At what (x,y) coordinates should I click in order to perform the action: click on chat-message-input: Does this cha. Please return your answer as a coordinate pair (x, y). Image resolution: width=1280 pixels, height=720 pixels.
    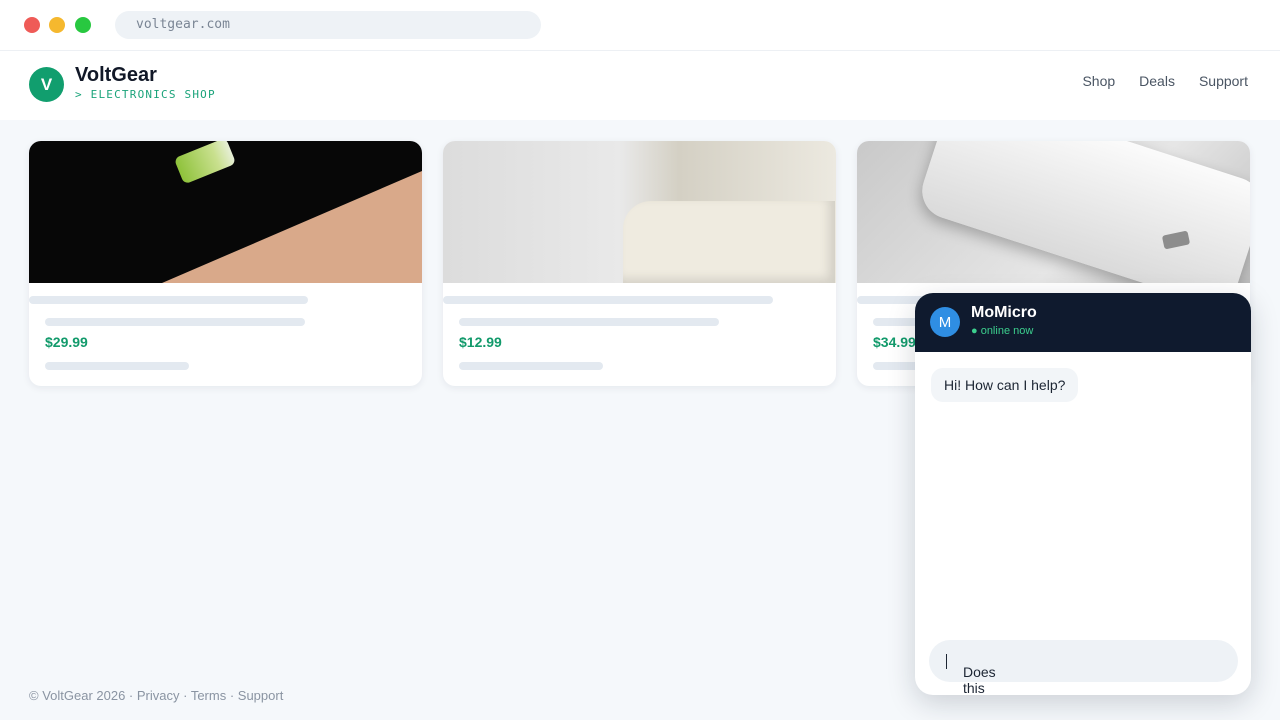
    Looking at the image, I should click on (1083, 667).